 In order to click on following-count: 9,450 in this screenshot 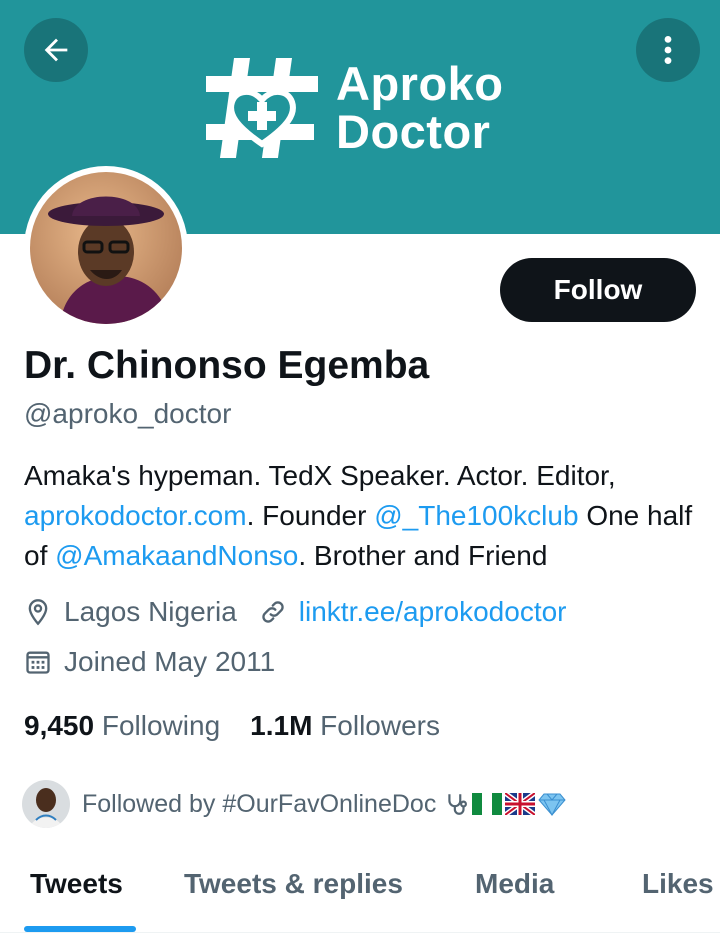, I will do `click(59, 725)`.